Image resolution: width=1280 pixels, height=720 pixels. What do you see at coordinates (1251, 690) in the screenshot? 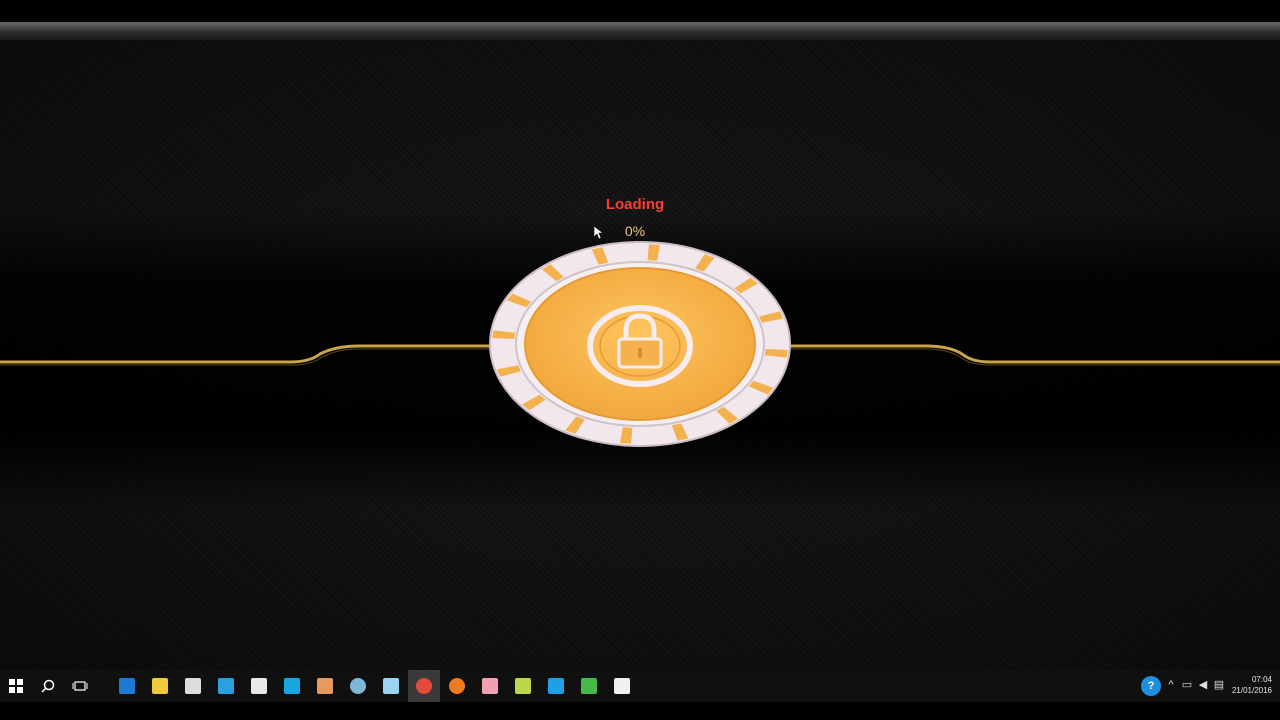
I see `clock-date: 21/01/2016` at bounding box center [1251, 690].